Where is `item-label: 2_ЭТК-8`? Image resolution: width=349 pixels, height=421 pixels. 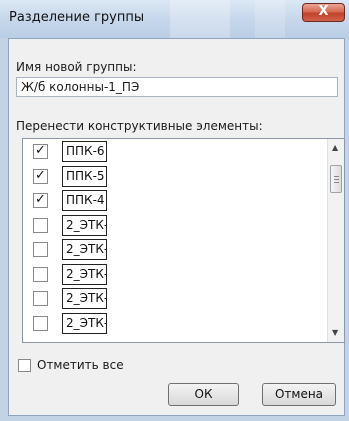
item-label: 2_ЭТК-8 is located at coordinates (84, 323).